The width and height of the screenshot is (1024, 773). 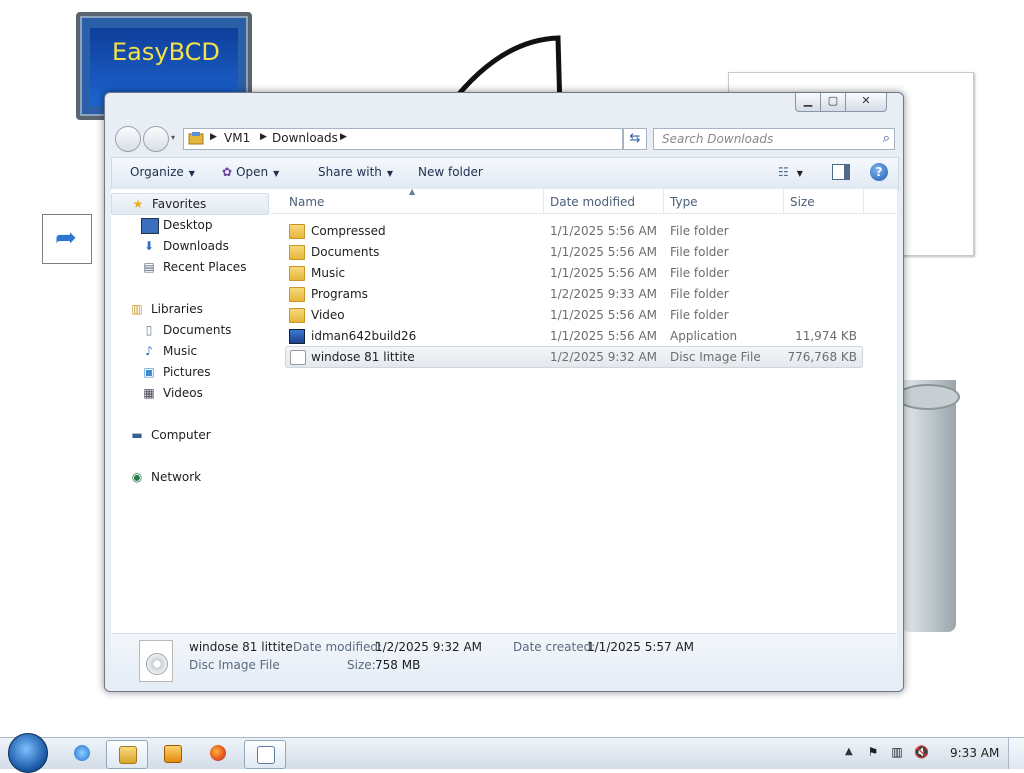 I want to click on internet-explorer-icon, so click(x=82, y=753).